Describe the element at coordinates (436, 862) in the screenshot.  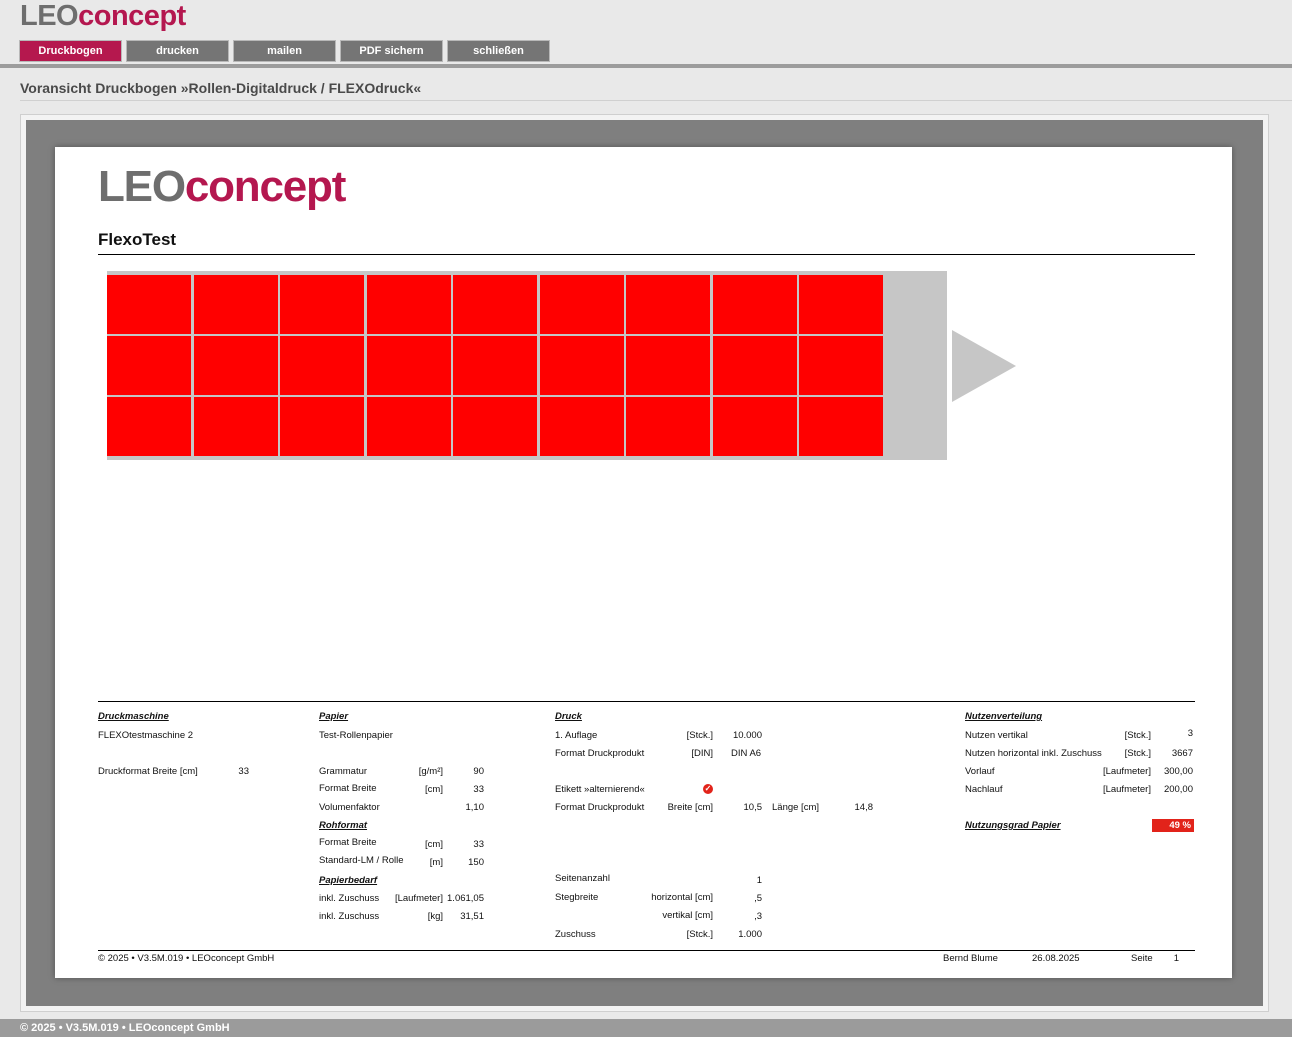
I see `standard-lm-unit: [m]` at that location.